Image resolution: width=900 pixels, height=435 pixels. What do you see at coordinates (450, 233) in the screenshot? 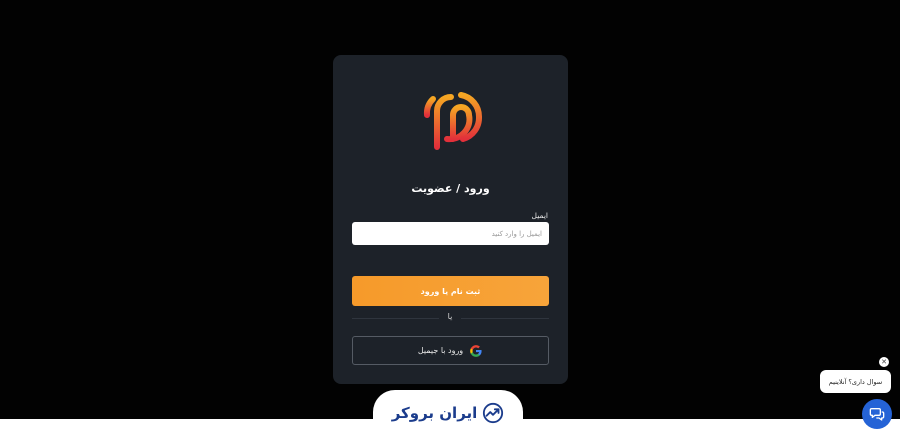
I see `email-field` at bounding box center [450, 233].